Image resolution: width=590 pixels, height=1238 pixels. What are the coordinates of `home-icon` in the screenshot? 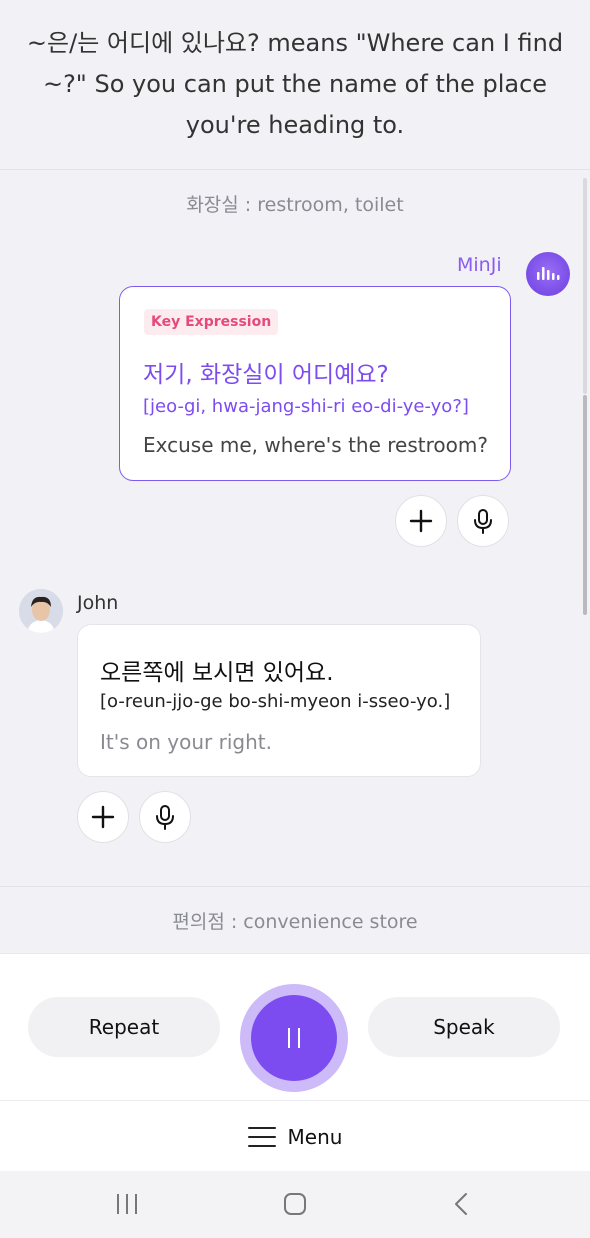 It's located at (295, 1204).